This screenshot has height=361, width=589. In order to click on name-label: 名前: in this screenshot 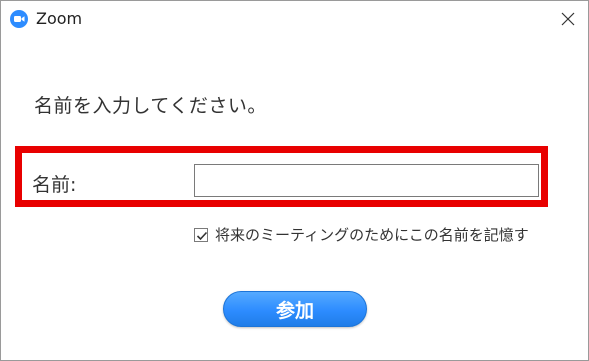, I will do `click(54, 185)`.